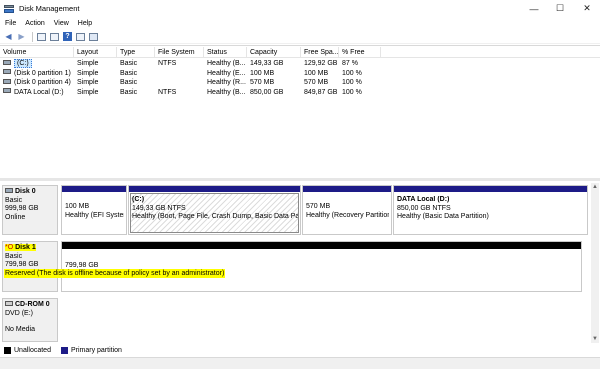 Image resolution: width=600 pixels, height=369 pixels. What do you see at coordinates (300, 363) in the screenshot?
I see `status-bar` at bounding box center [300, 363].